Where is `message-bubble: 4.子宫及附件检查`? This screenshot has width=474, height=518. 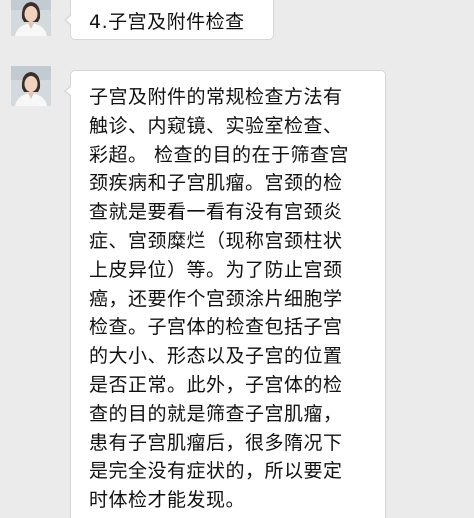
message-bubble: 4.子宫及附件检查 is located at coordinates (169, 20).